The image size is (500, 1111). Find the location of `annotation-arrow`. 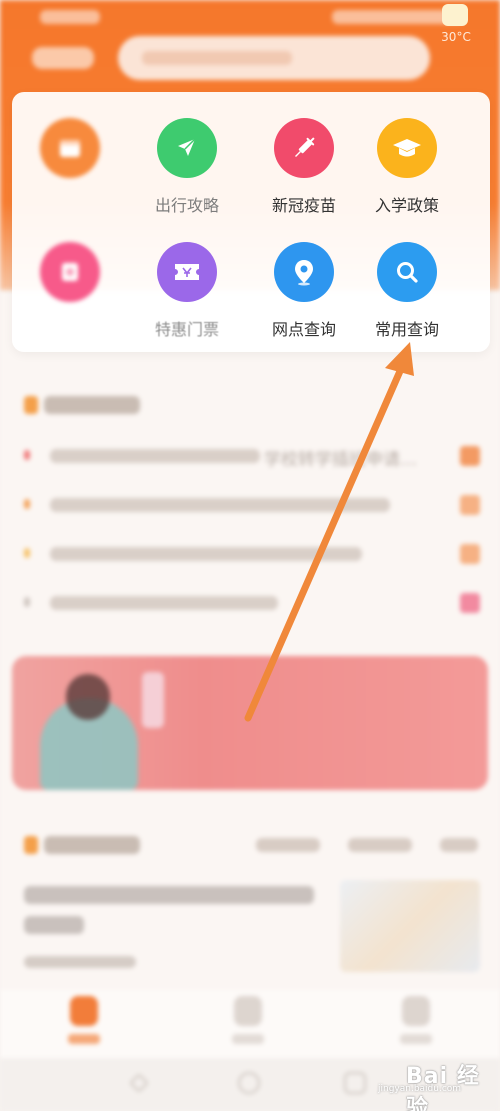

annotation-arrow is located at coordinates (329, 532).